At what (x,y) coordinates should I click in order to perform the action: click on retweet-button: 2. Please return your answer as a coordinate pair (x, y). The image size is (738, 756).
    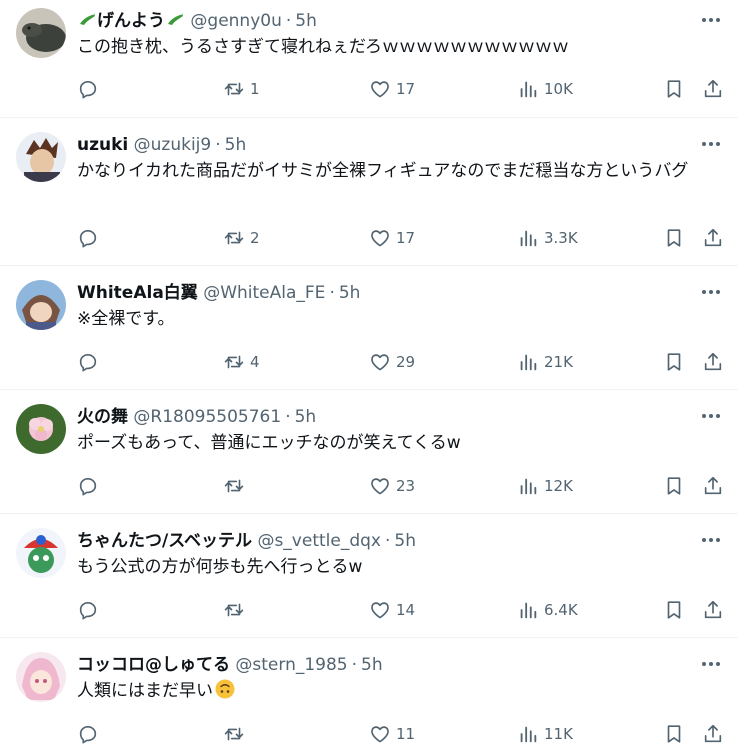
    Looking at the image, I should click on (241, 238).